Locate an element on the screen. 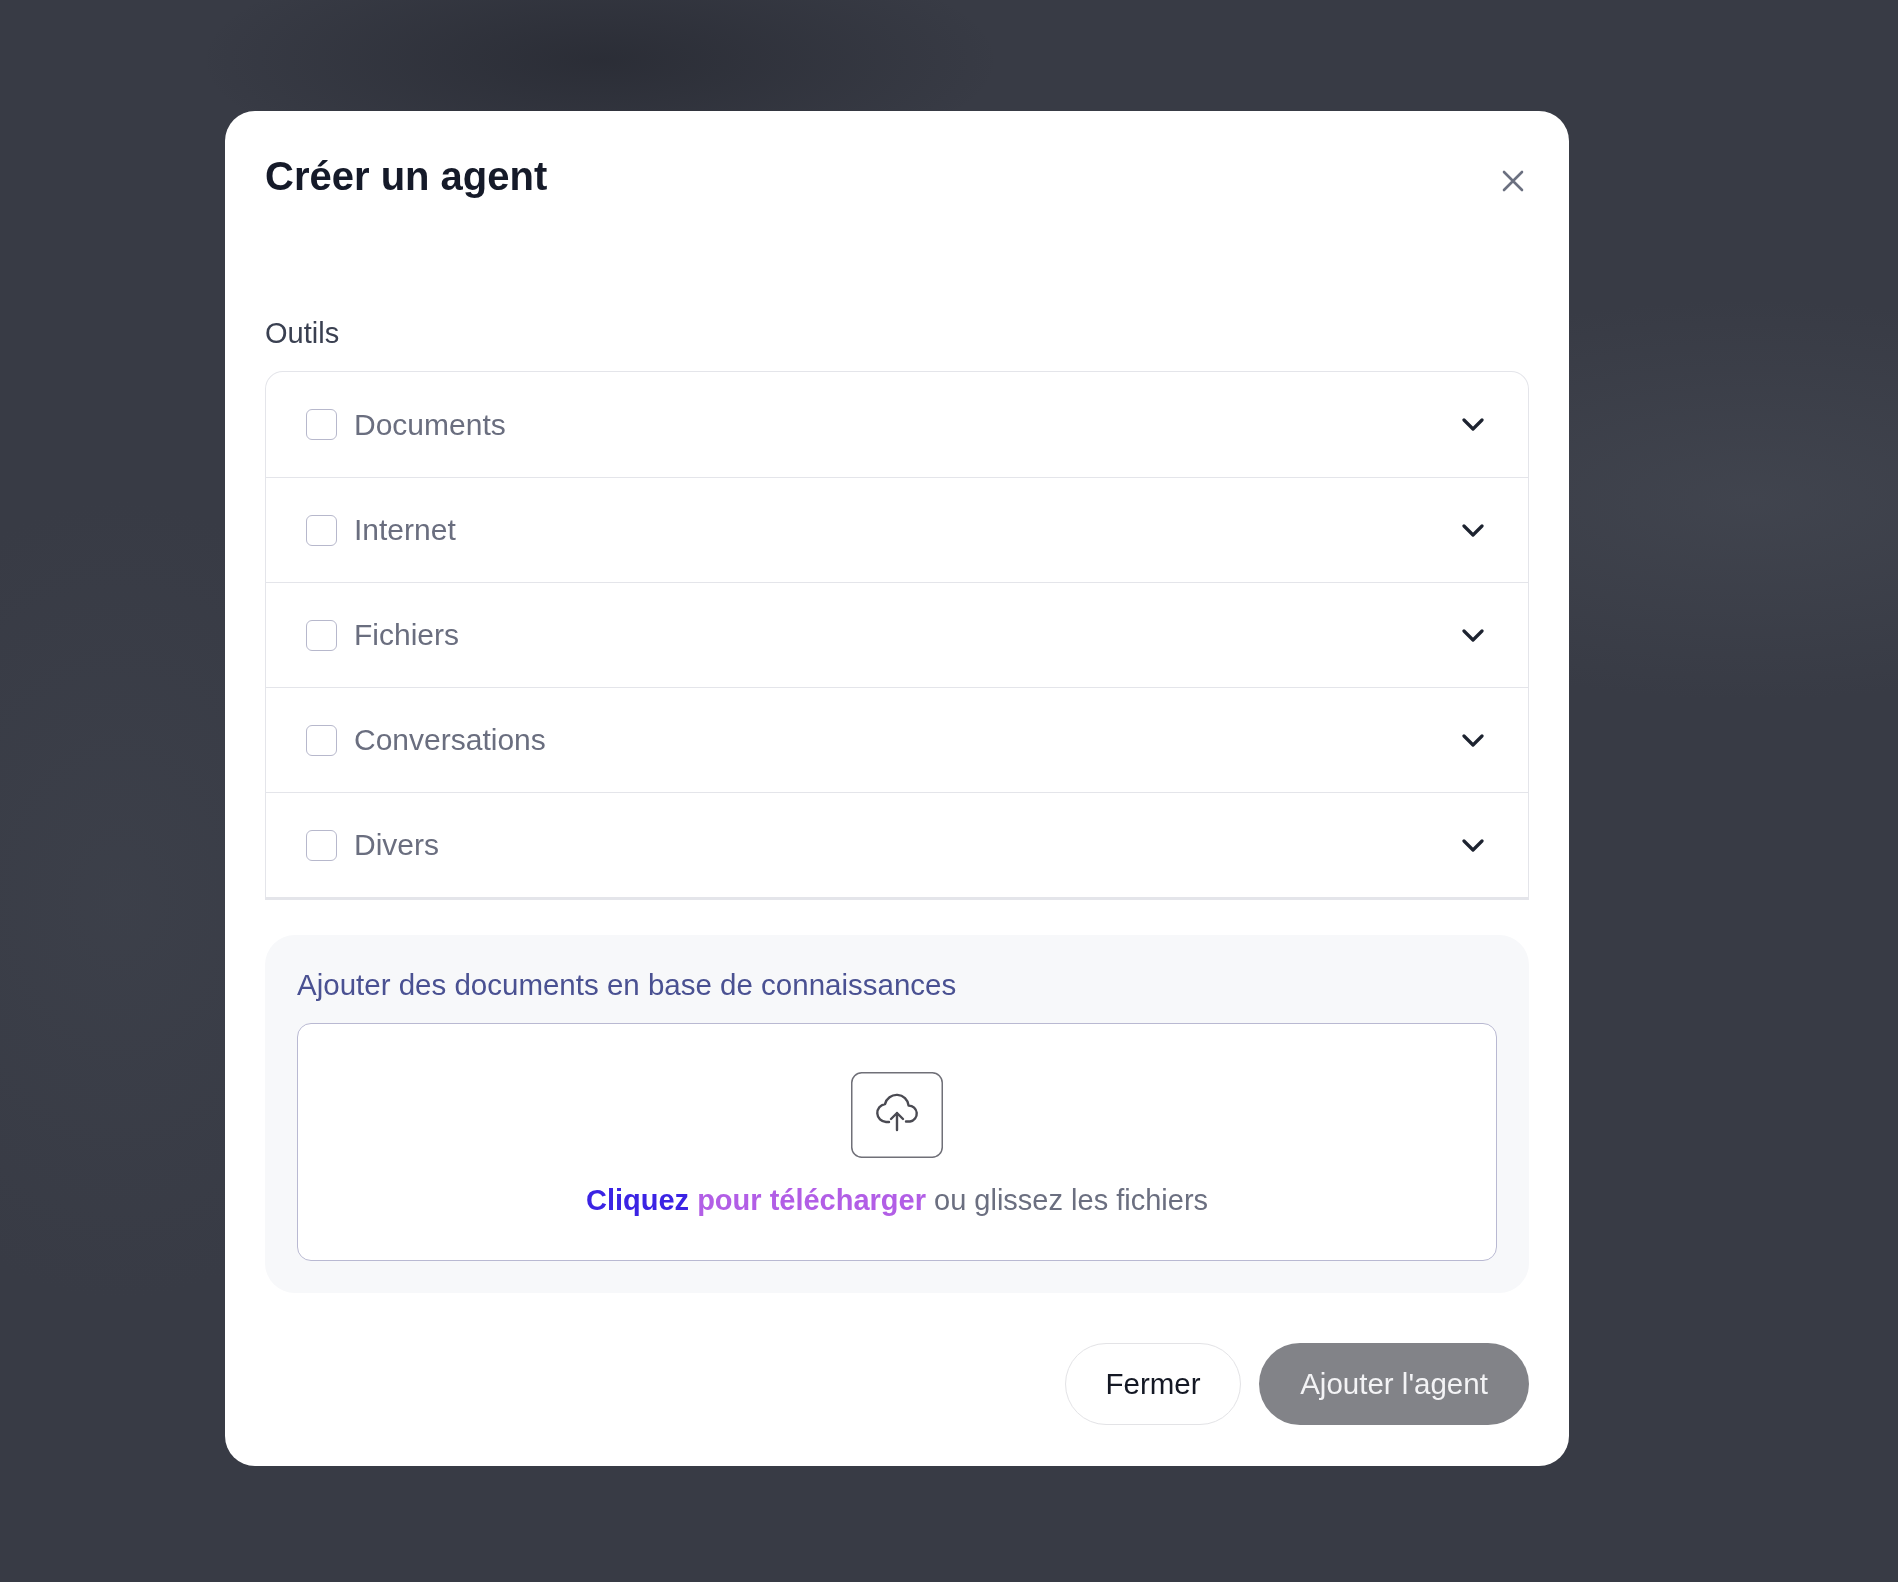 This screenshot has height=1582, width=1898. dropzone-field: Cliquez pour télécharger ou glissez les fichiers is located at coordinates (897, 1142).